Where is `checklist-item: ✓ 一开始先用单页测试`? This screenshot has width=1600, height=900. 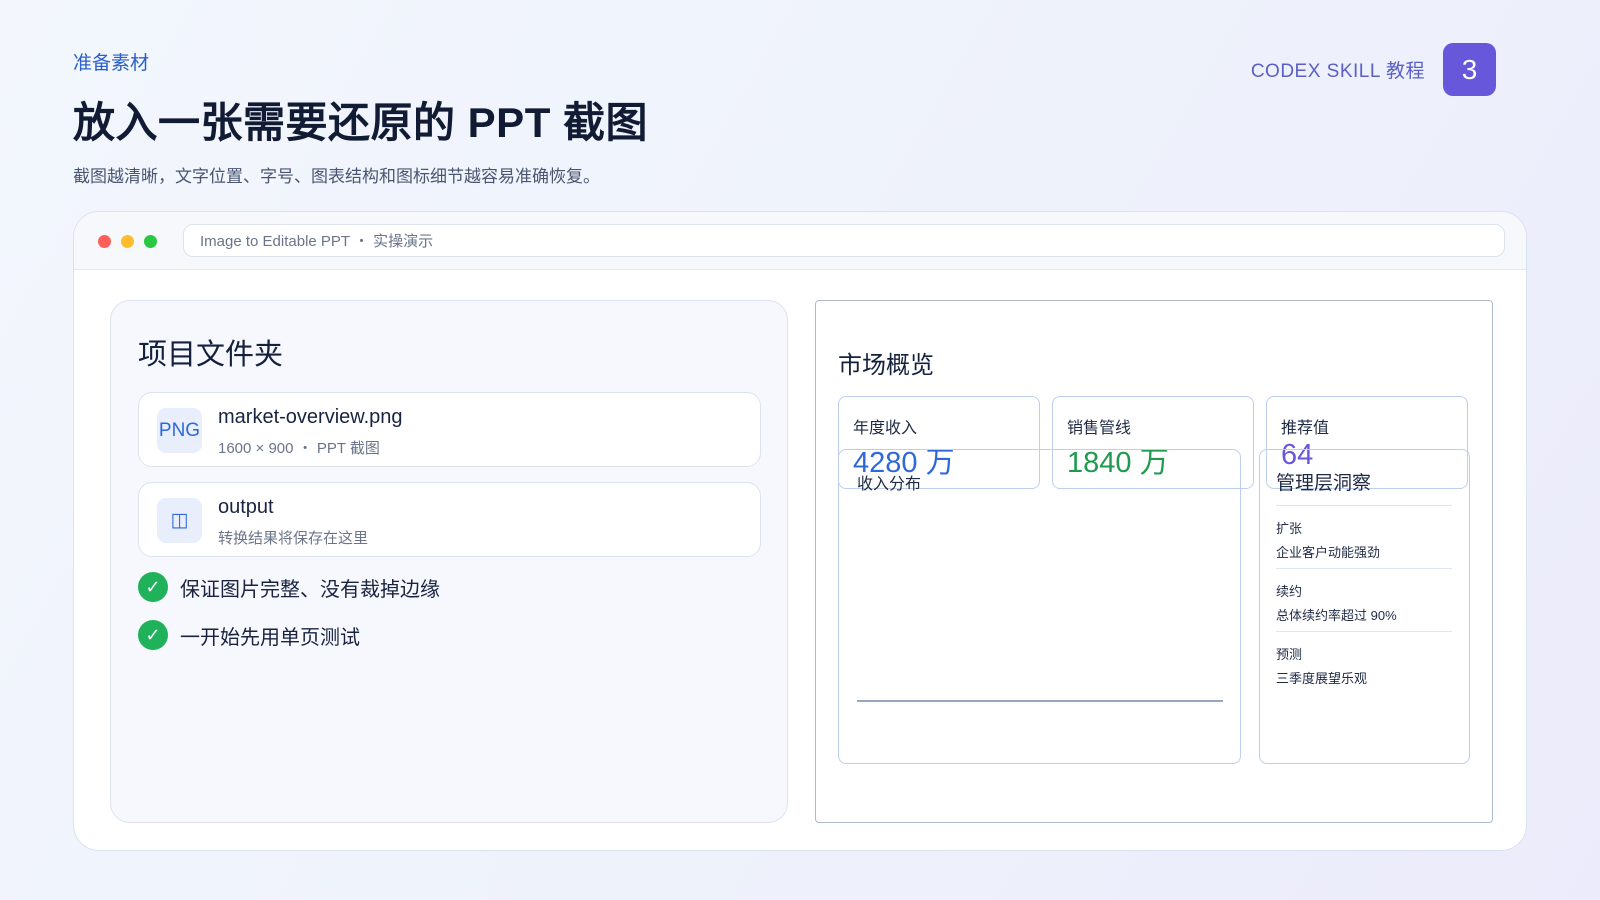
checklist-item: ✓ 一开始先用单页测试 is located at coordinates (249, 635).